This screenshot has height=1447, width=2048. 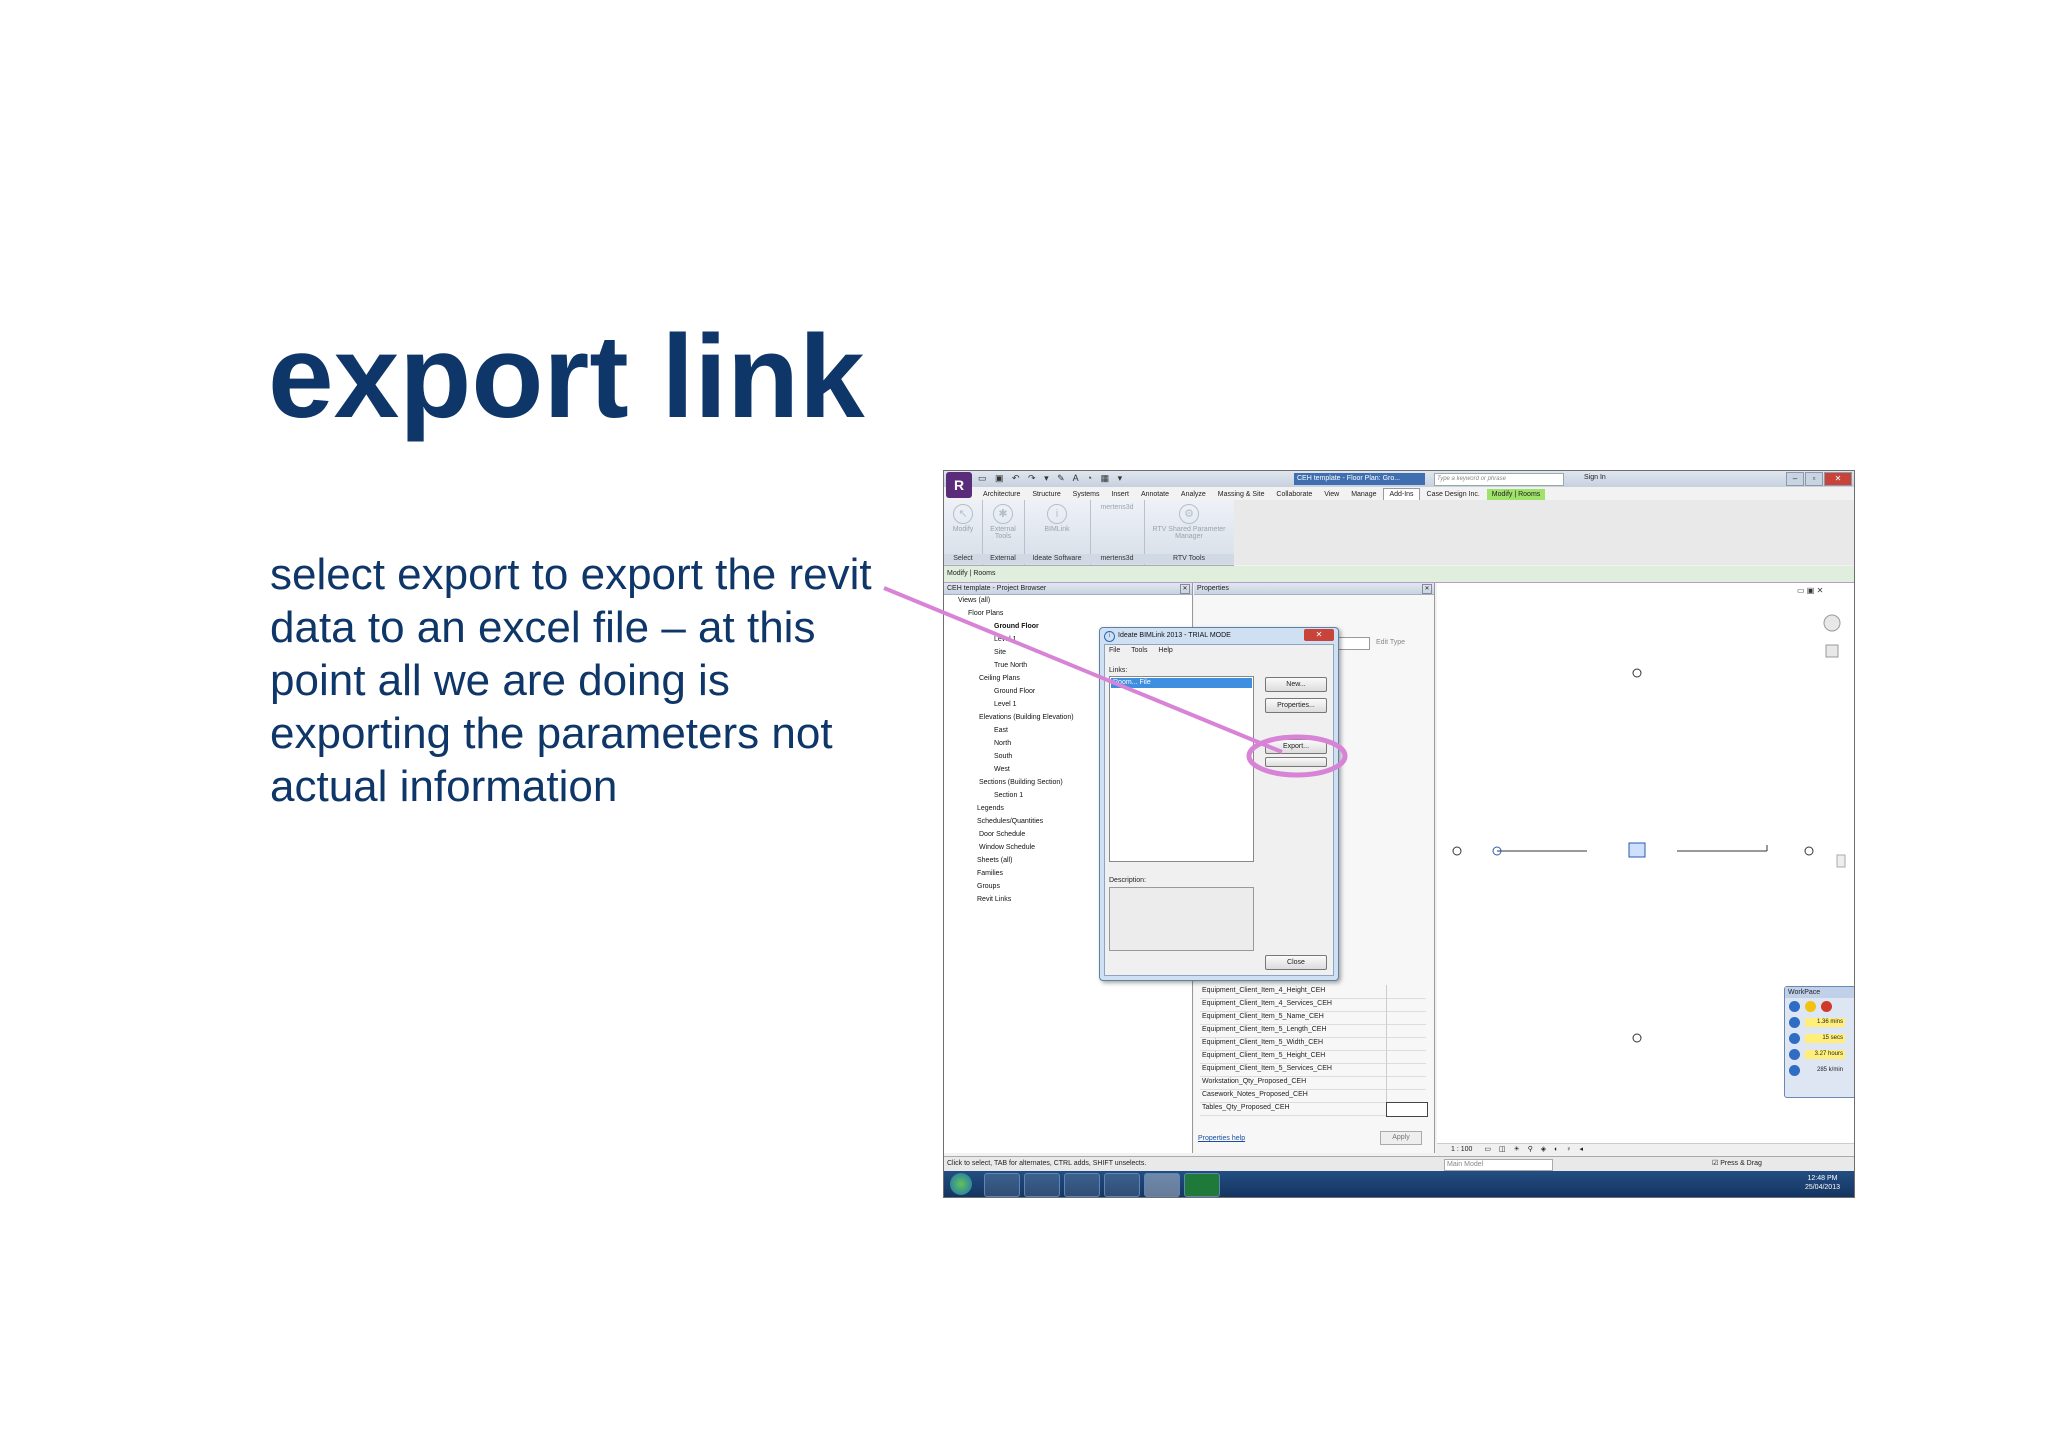 I want to click on press-drag-toggle: ☑ Press & Drag, so click(x=1737, y=1164).